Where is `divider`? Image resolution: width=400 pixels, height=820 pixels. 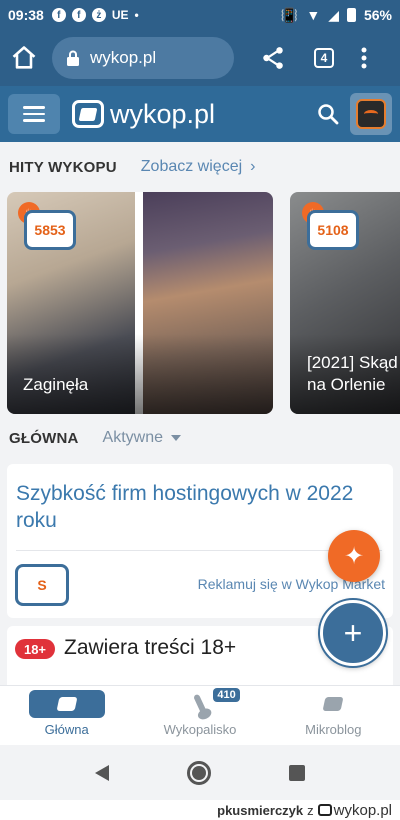
divider is located at coordinates (199, 550).